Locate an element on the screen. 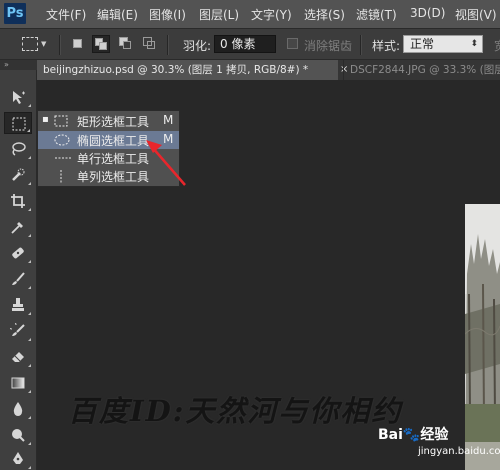 This screenshot has width=500, height=470. style-select-value: 正常 is located at coordinates (422, 44).